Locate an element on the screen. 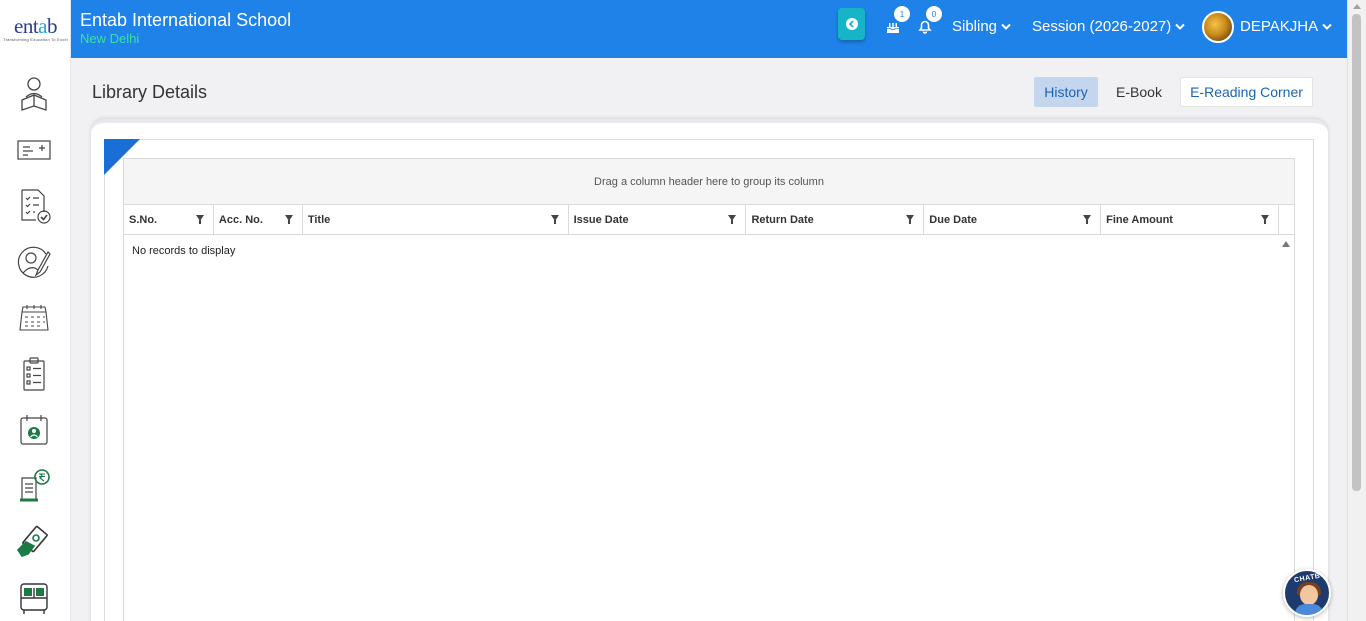  chatbot-button: CHATBOT is located at coordinates (1307, 593).